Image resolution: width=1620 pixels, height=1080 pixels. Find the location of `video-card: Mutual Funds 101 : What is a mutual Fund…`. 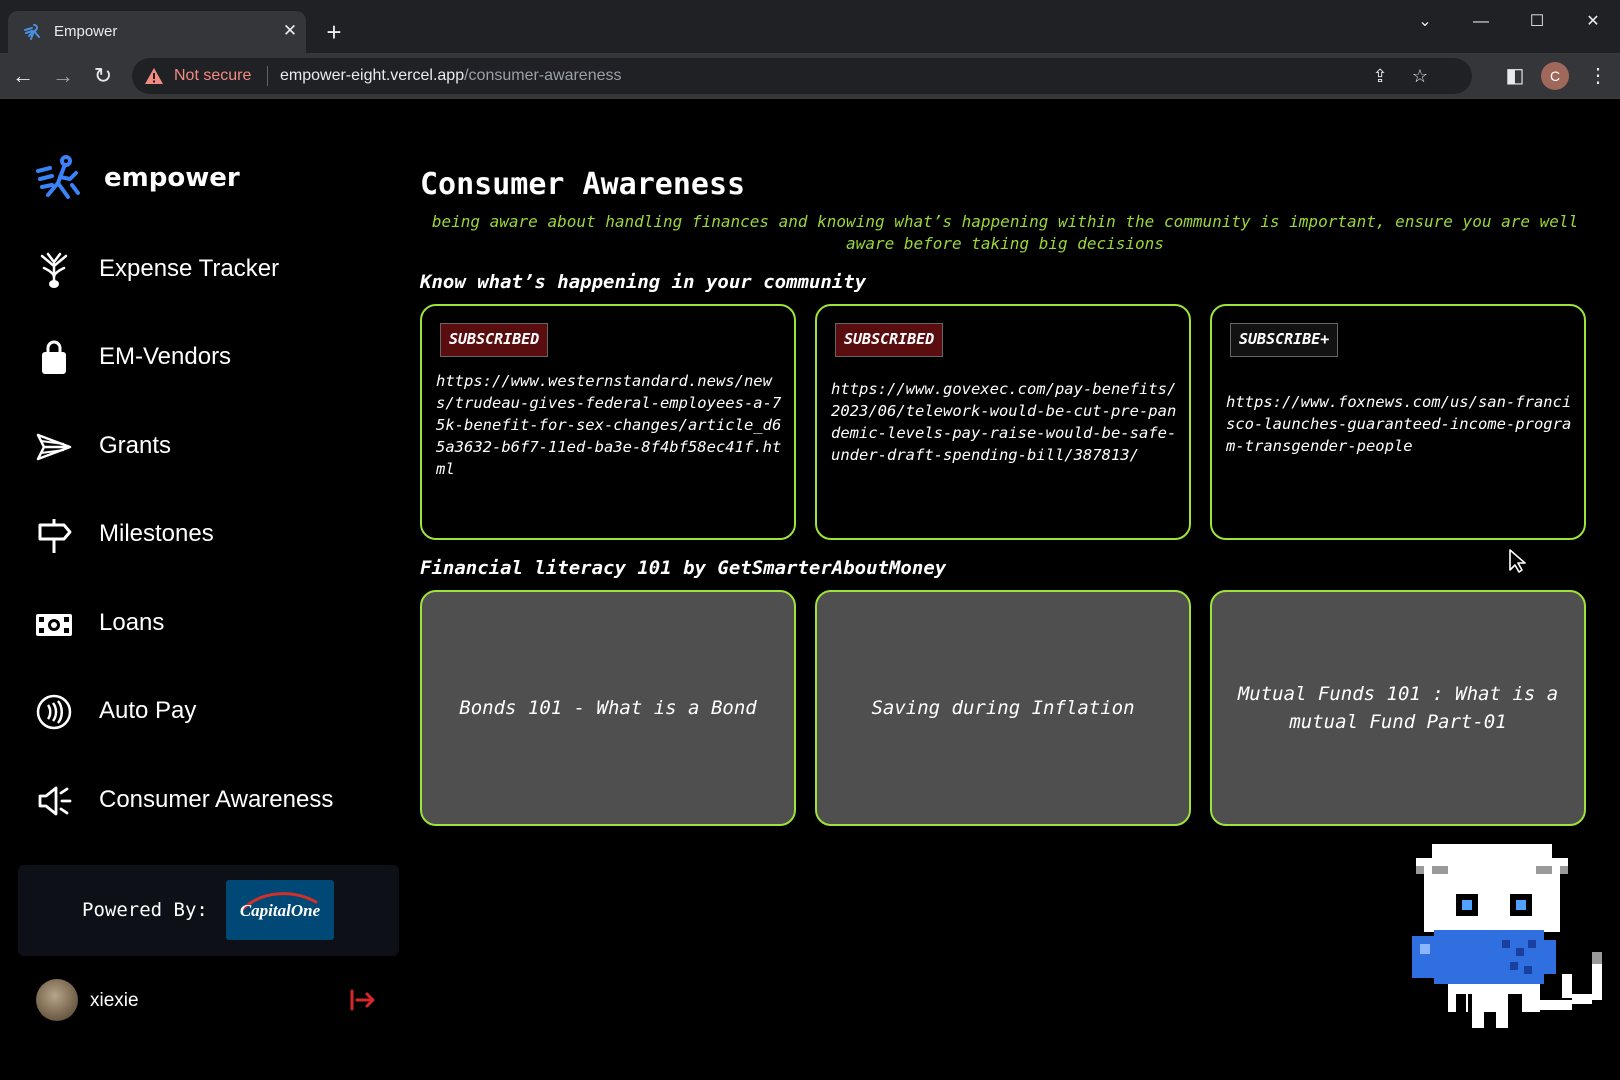

video-card: Mutual Funds 101 : What is a mutual Fund… is located at coordinates (1398, 708).